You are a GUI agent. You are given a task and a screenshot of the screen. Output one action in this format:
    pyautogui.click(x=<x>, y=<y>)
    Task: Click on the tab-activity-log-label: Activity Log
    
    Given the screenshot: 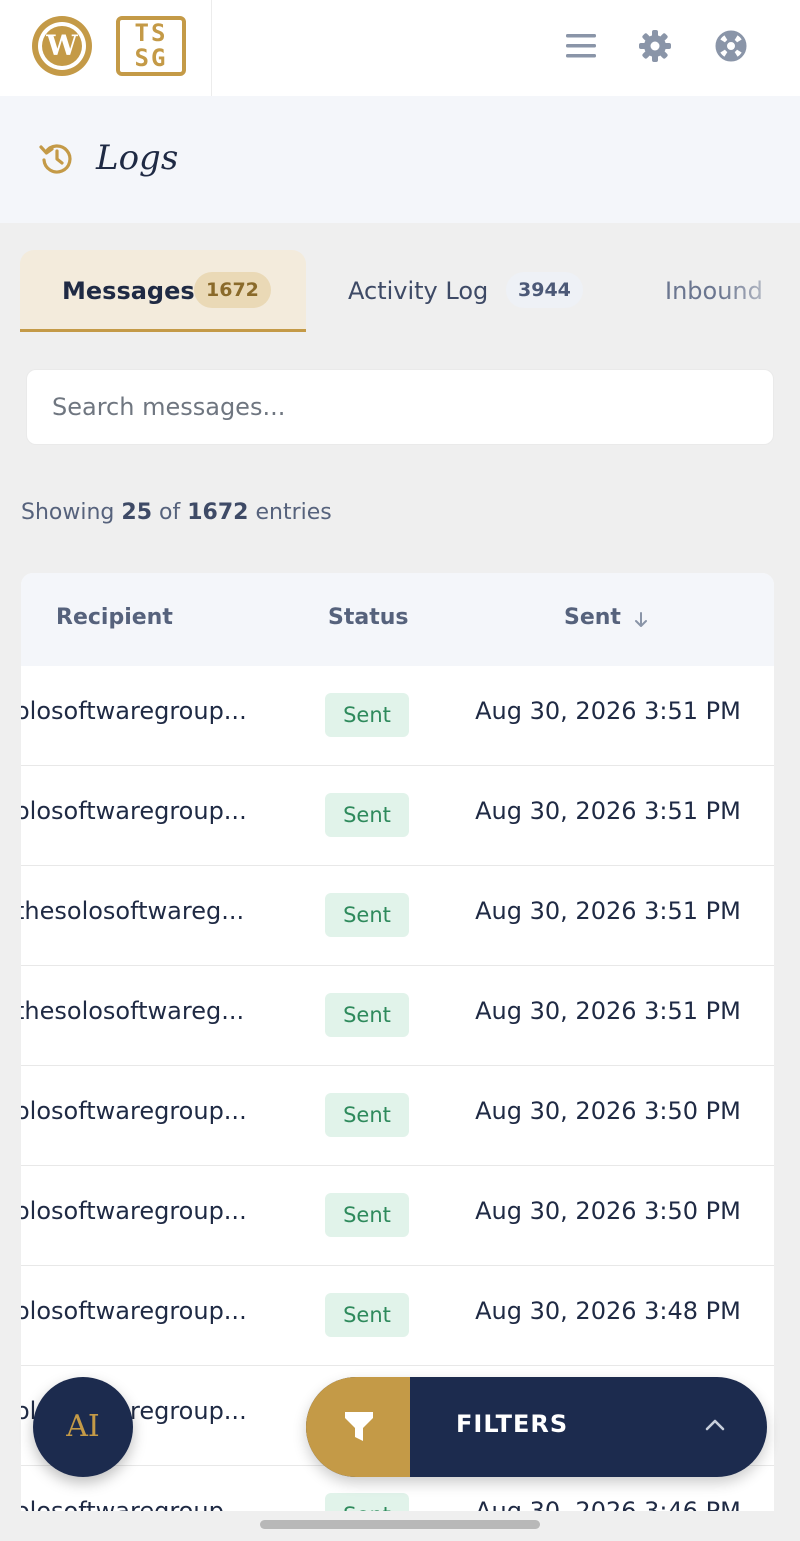 What is the action you would take?
    pyautogui.click(x=418, y=291)
    